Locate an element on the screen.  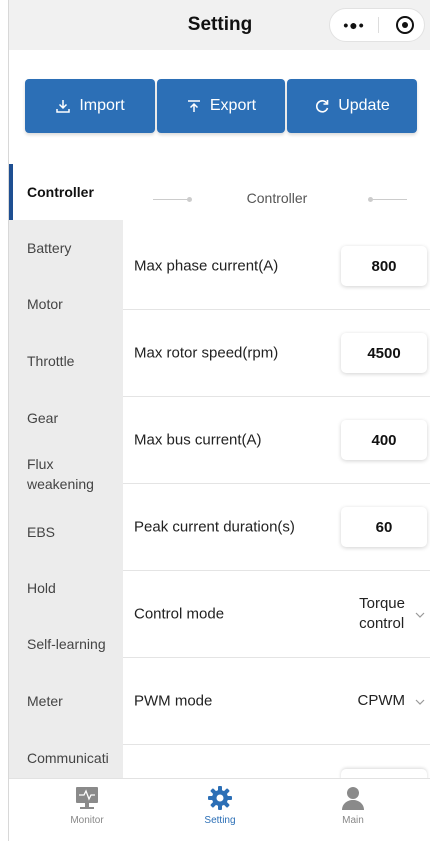
param-label: Control mode is located at coordinates (179, 614).